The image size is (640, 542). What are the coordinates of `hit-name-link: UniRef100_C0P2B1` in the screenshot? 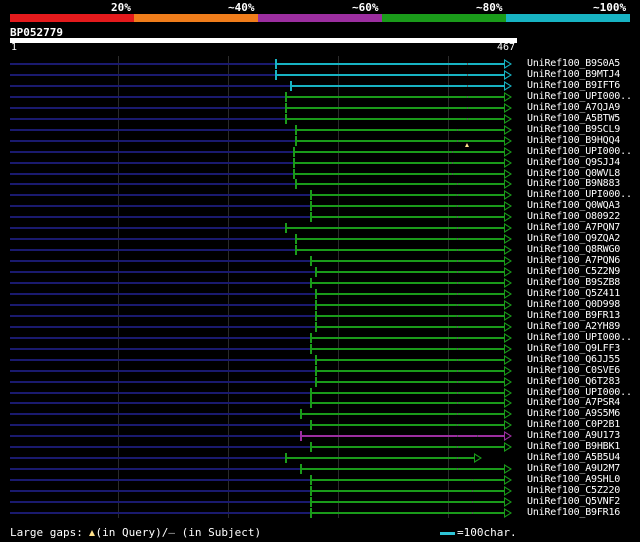 It's located at (573, 424).